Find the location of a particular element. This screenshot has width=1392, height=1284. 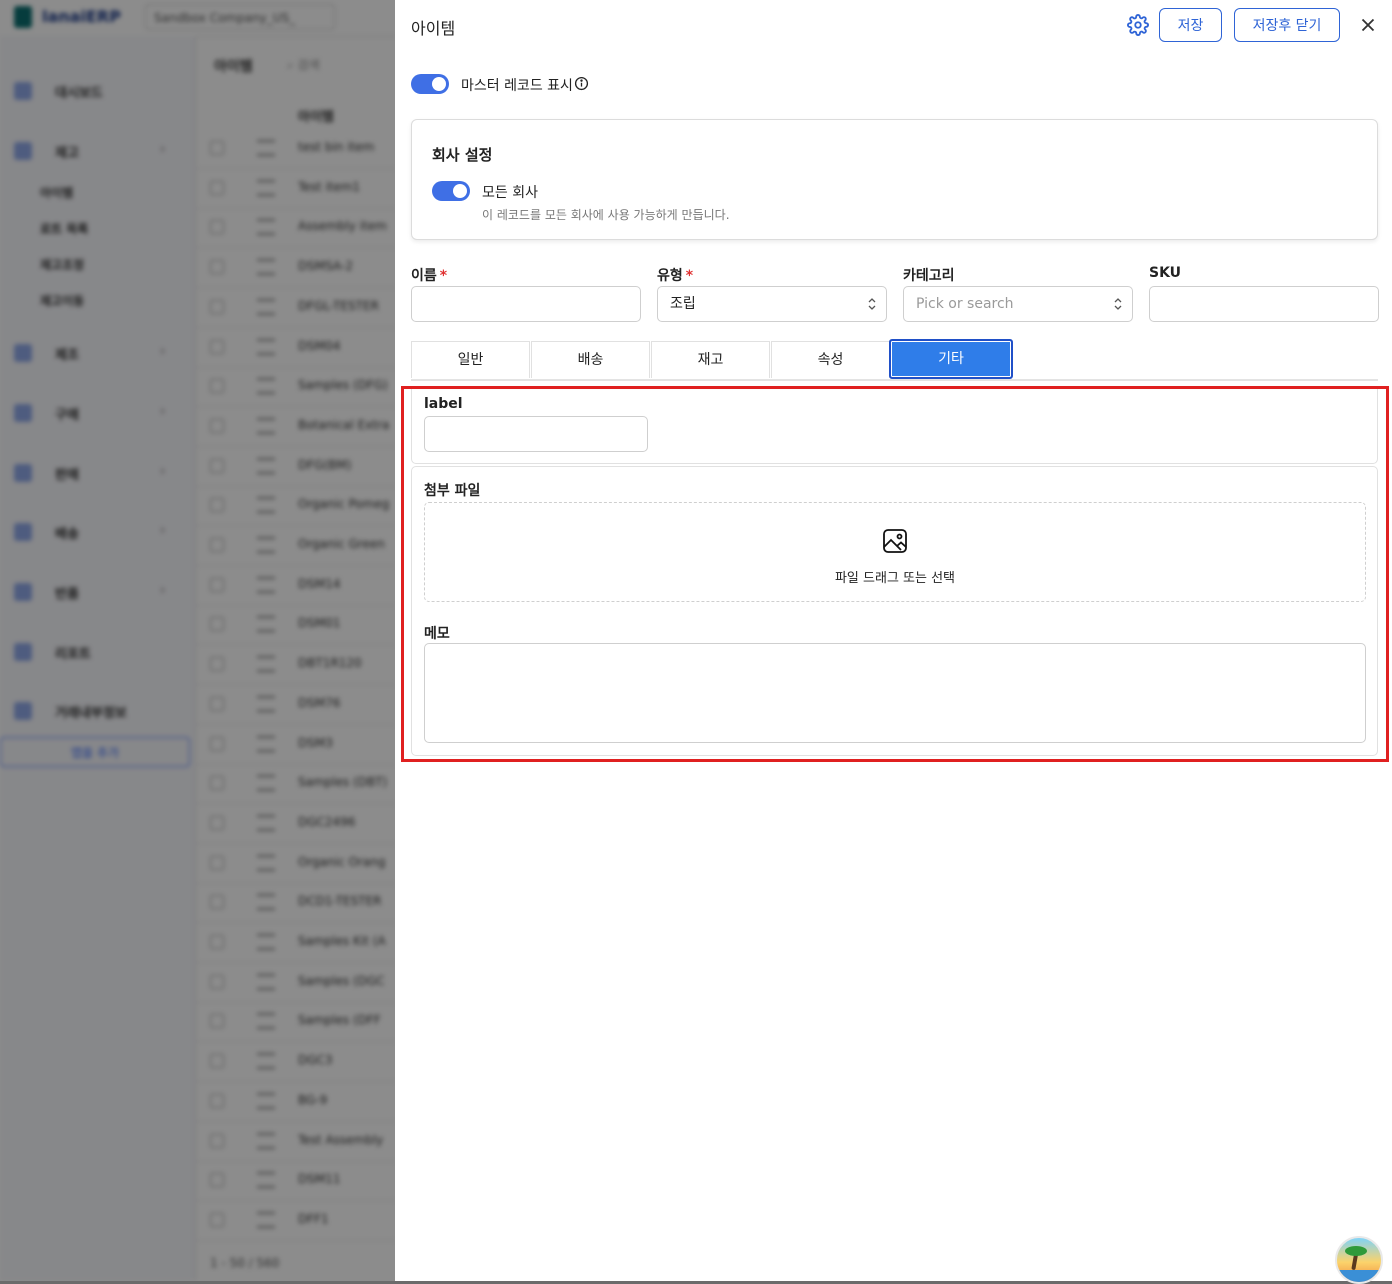

drawer-title: 아이템 is located at coordinates (433, 28).